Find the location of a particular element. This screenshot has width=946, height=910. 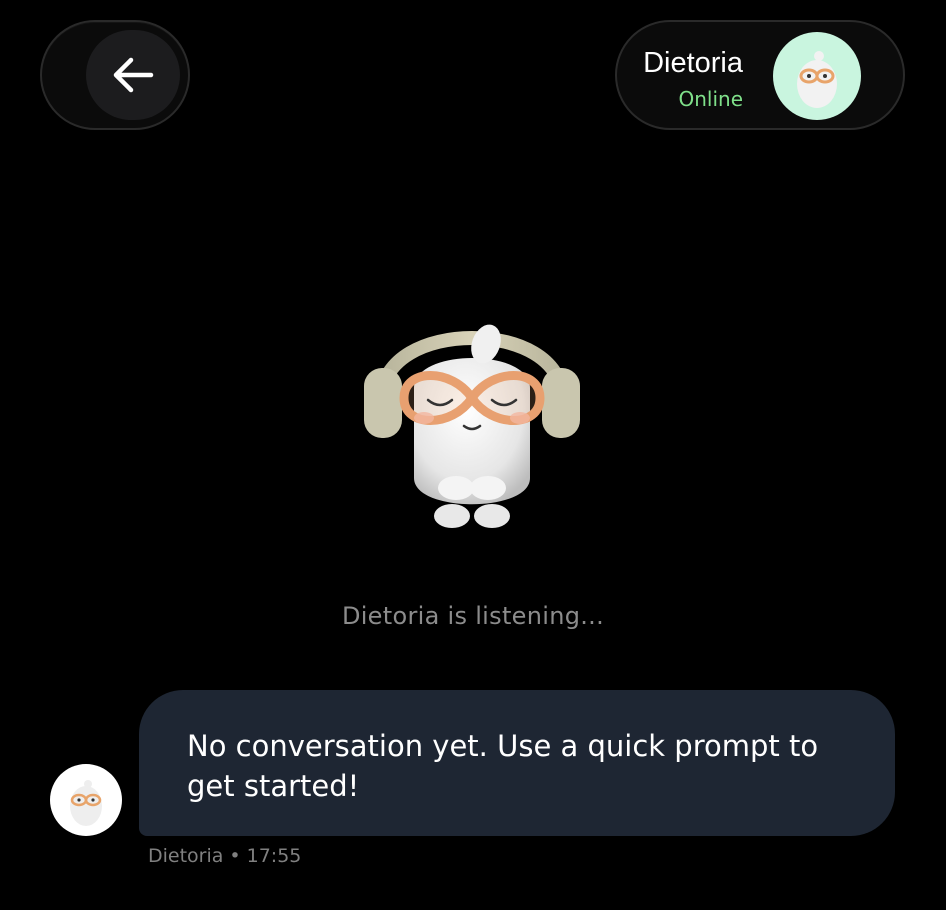

message-time: 17:55 is located at coordinates (274, 856).